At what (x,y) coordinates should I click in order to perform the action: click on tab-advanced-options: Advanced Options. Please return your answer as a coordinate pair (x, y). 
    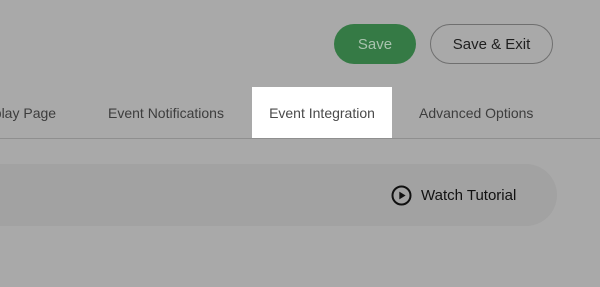
    Looking at the image, I should click on (476, 112).